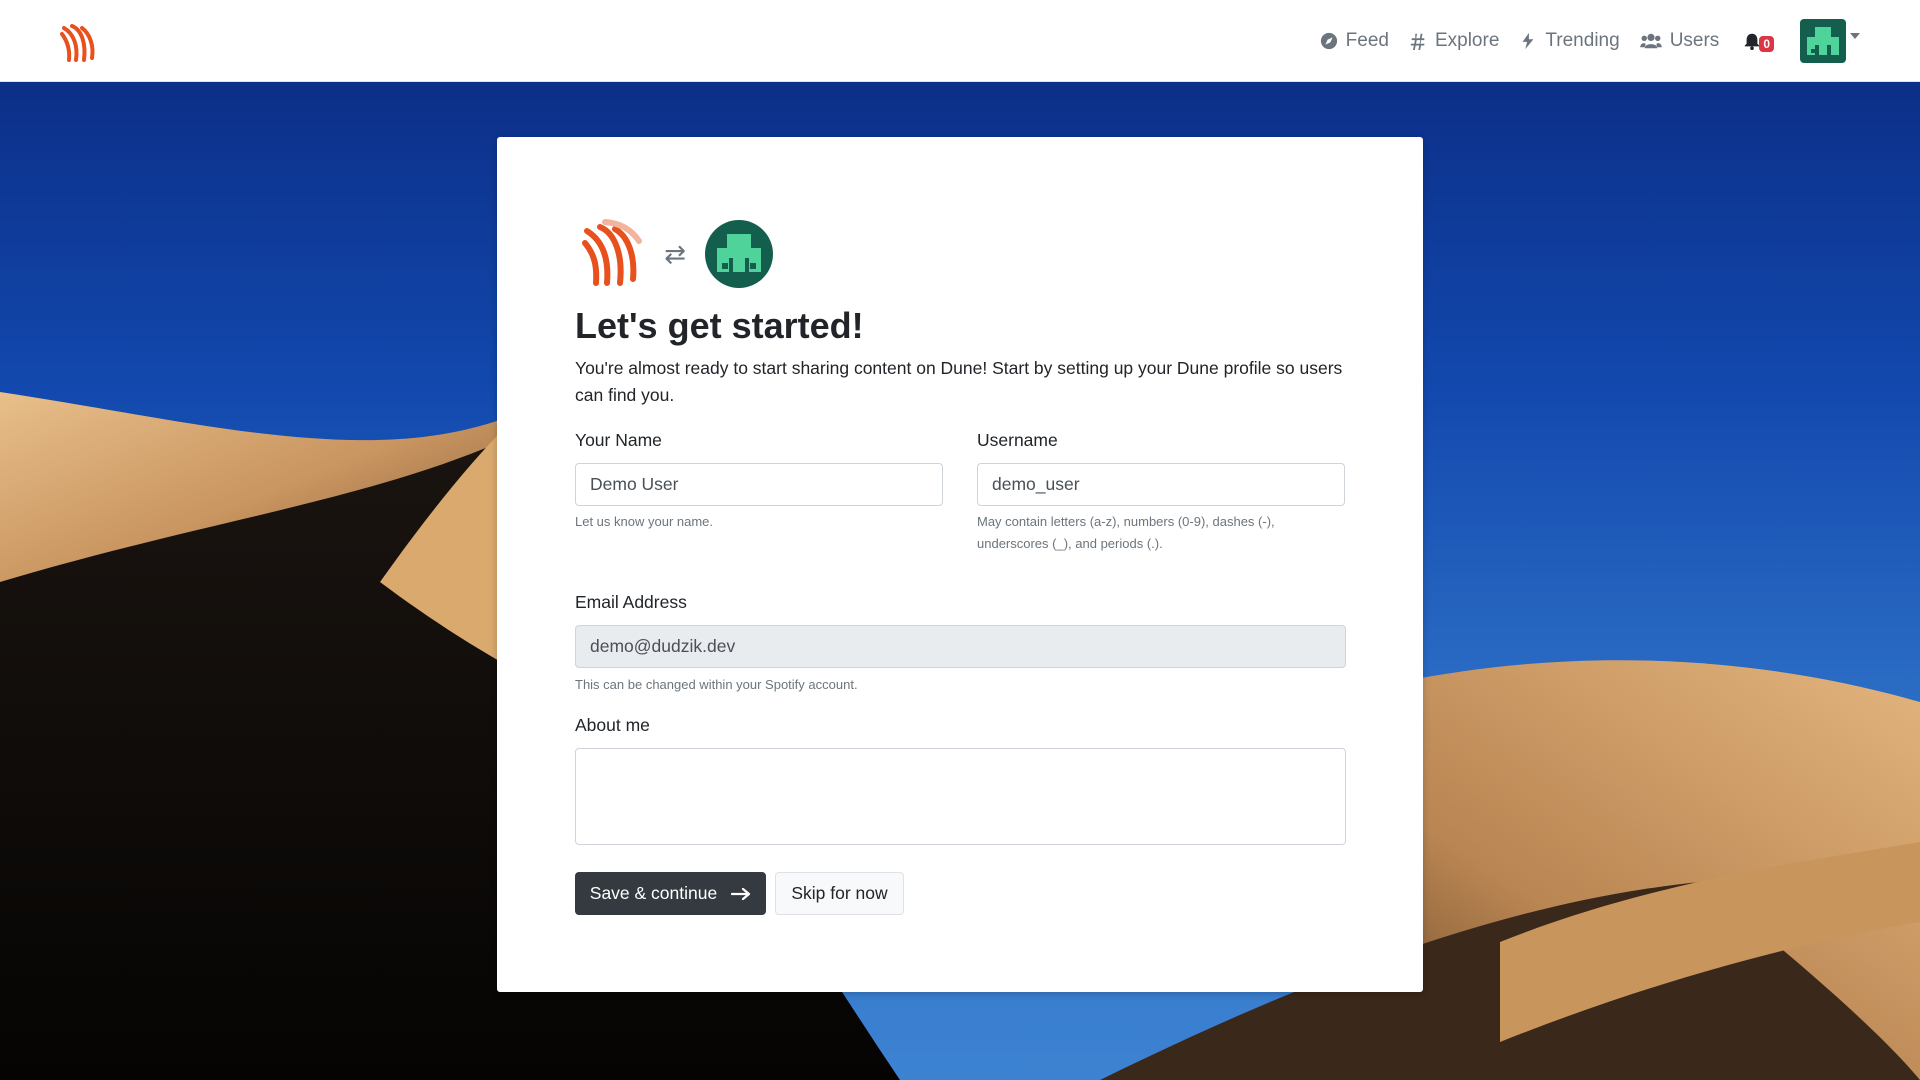 The width and height of the screenshot is (1920, 1080). I want to click on compass-icon, so click(1328, 41).